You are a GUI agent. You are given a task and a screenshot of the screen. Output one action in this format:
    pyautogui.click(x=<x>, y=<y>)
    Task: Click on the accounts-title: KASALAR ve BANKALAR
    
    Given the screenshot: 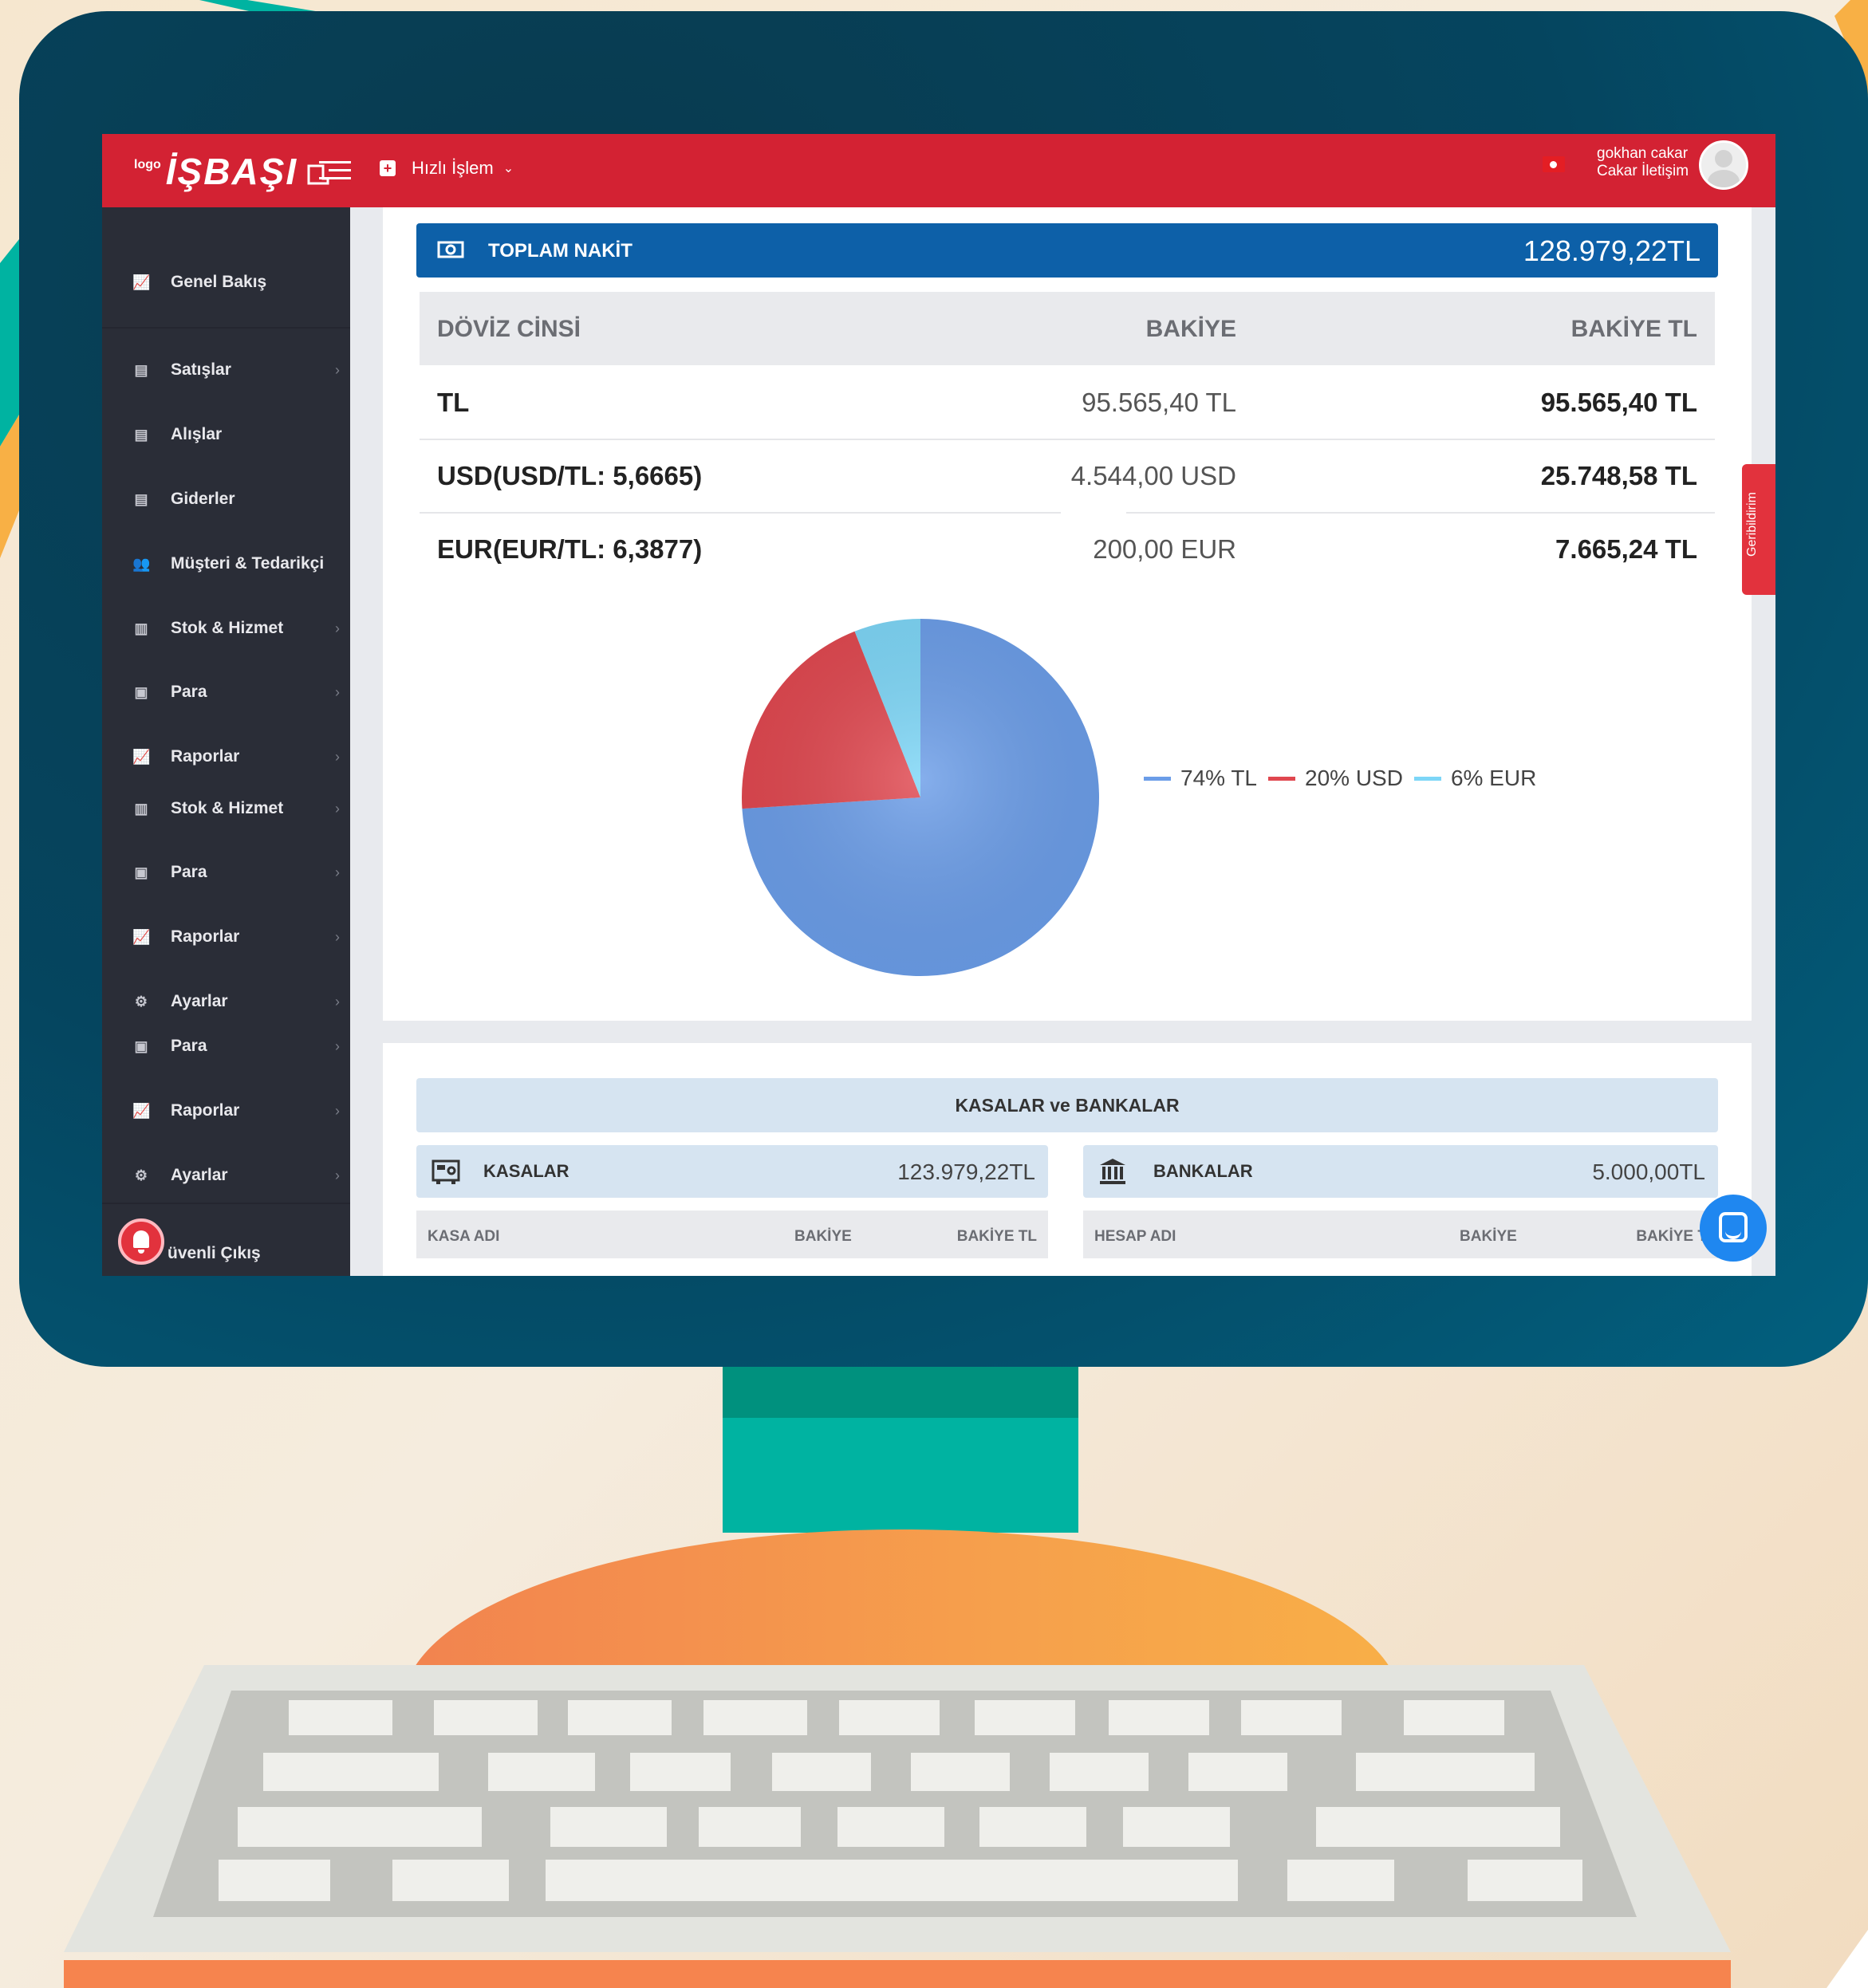 What is the action you would take?
    pyautogui.click(x=1067, y=1105)
    